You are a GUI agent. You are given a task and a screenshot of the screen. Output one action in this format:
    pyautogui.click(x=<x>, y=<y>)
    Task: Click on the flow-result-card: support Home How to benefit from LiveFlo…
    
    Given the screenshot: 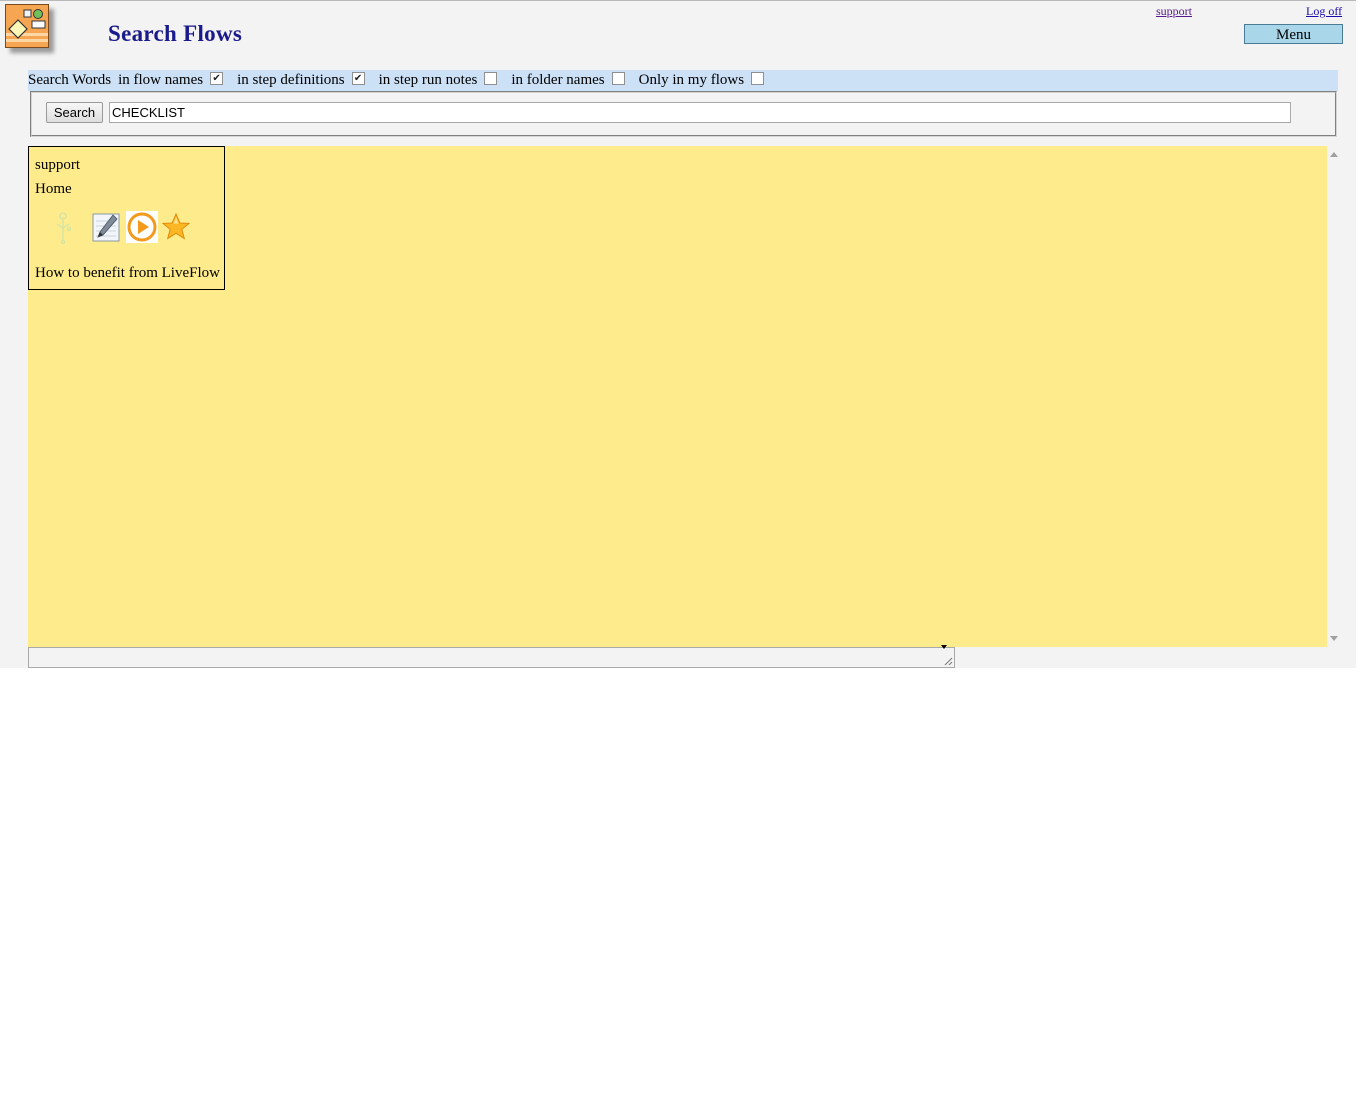 What is the action you would take?
    pyautogui.click(x=126, y=218)
    